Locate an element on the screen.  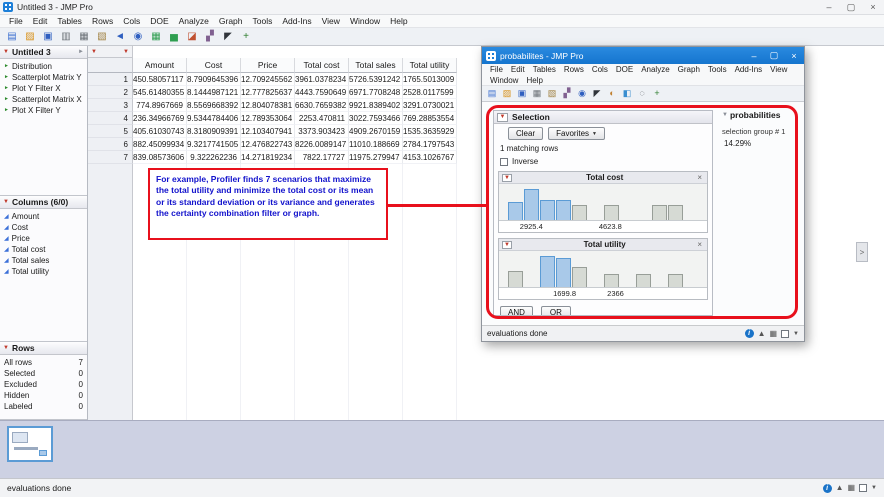
child-titlebar: probabilites - JMP Pro – ▢ × is located at coordinates (643, 55).